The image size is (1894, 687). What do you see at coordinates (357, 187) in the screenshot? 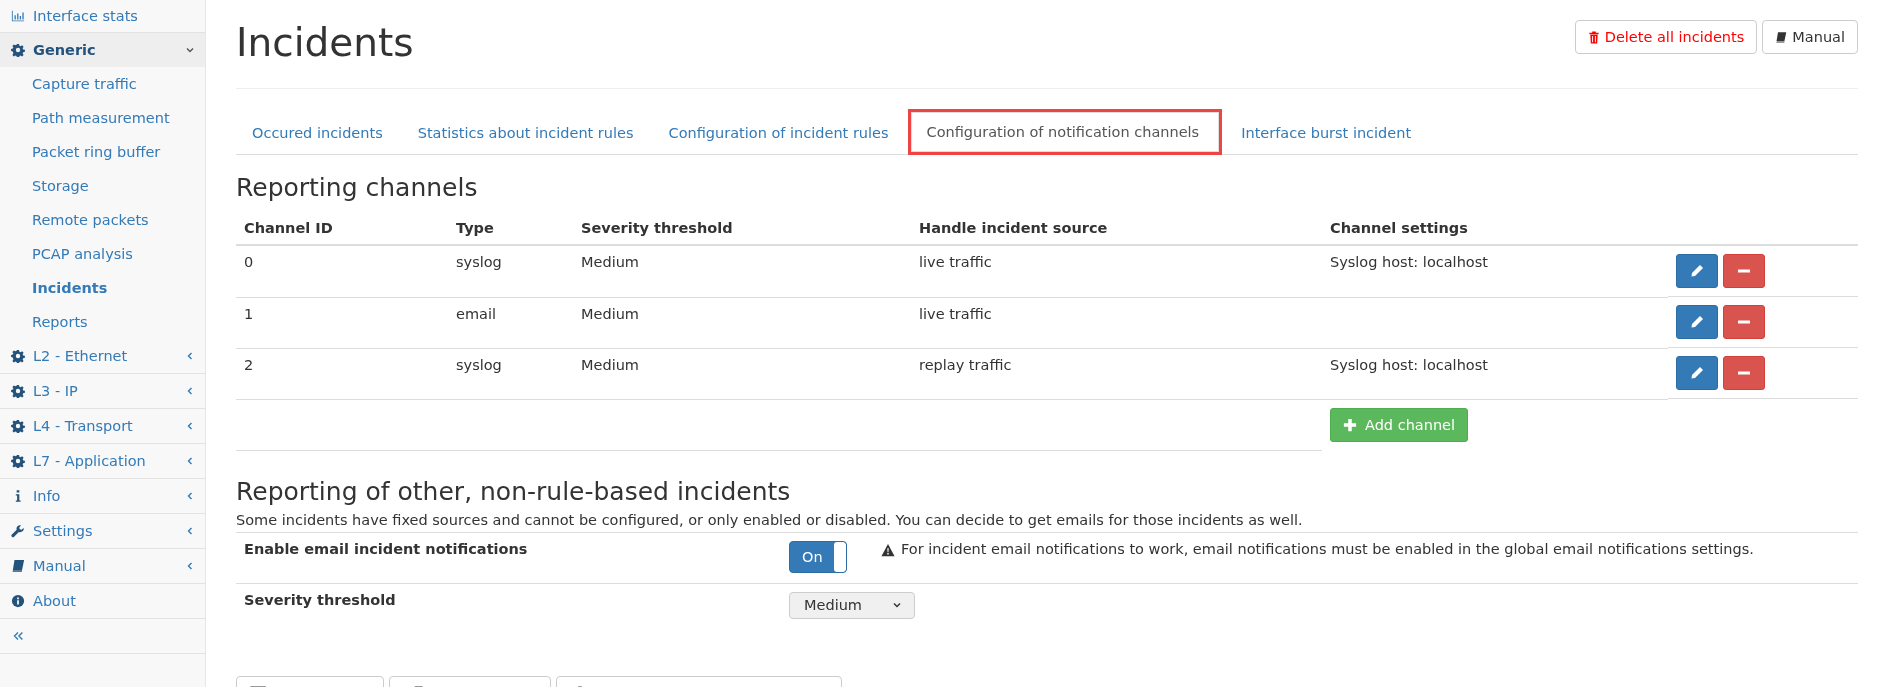
I see `section-heading: Reporting channels` at bounding box center [357, 187].